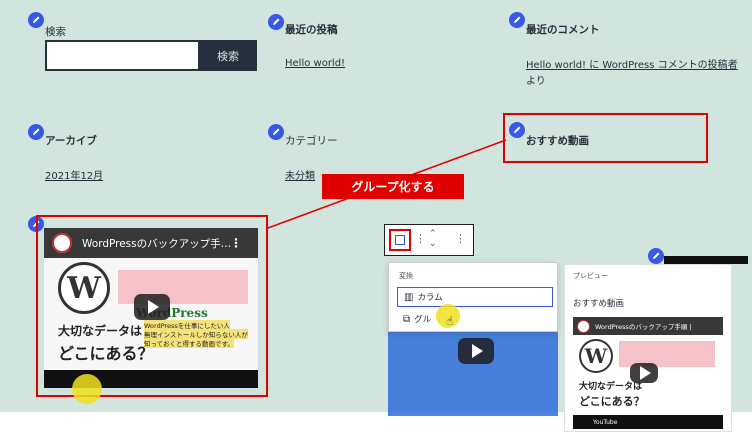 The width and height of the screenshot is (752, 432). I want to click on preview-video-title-bar: WordPressのバックアップ手順 |, so click(648, 326).